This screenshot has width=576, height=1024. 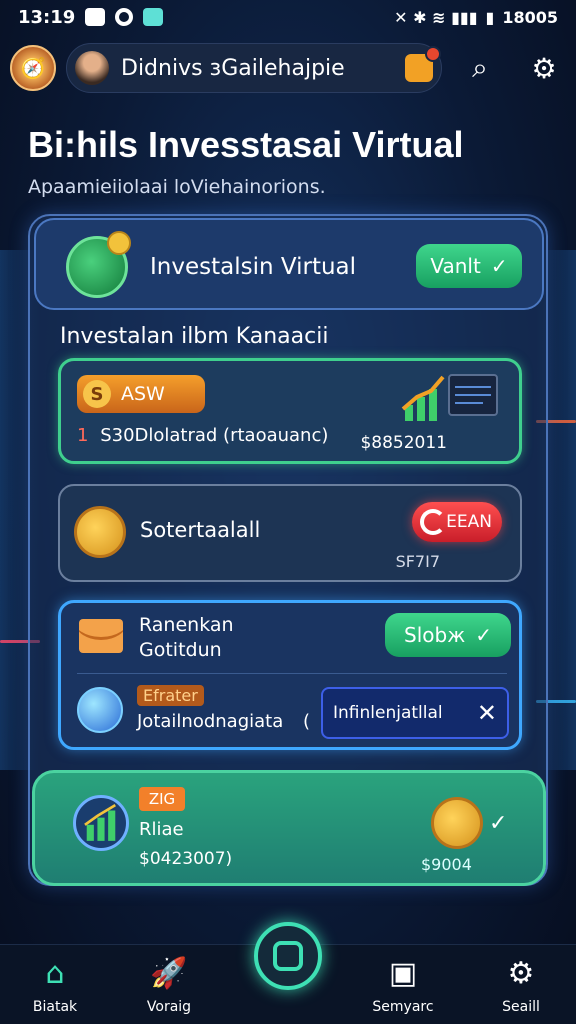 What do you see at coordinates (469, 522) in the screenshot?
I see `card2-button-label: EEAN` at bounding box center [469, 522].